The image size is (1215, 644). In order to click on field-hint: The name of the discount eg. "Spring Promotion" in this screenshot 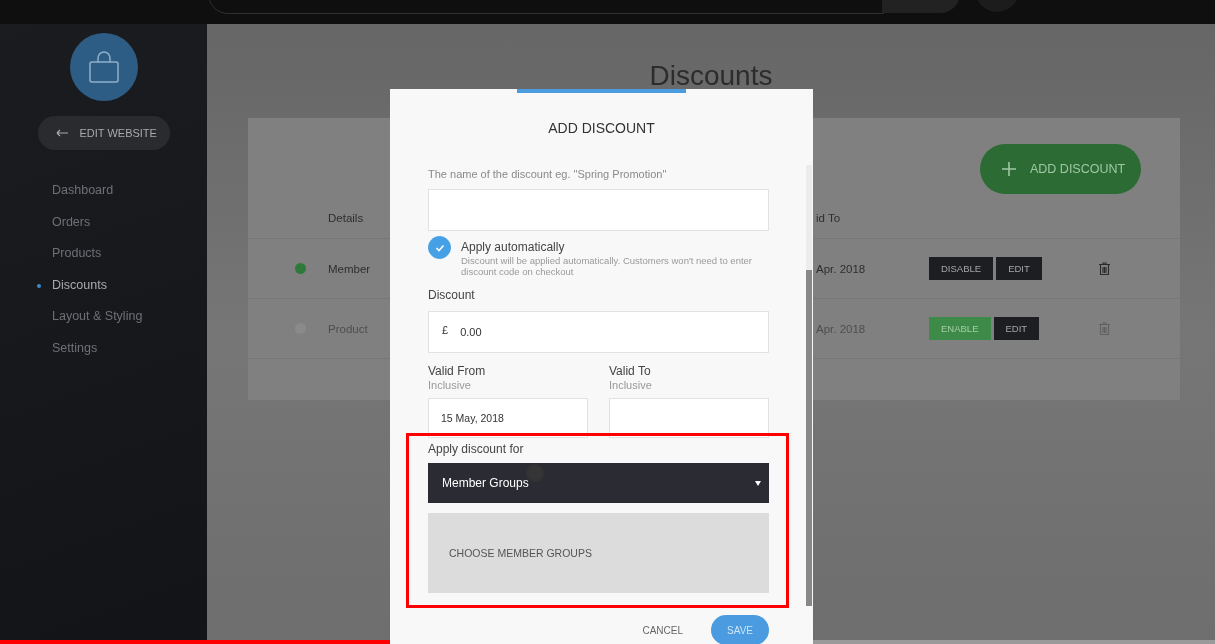, I will do `click(548, 174)`.